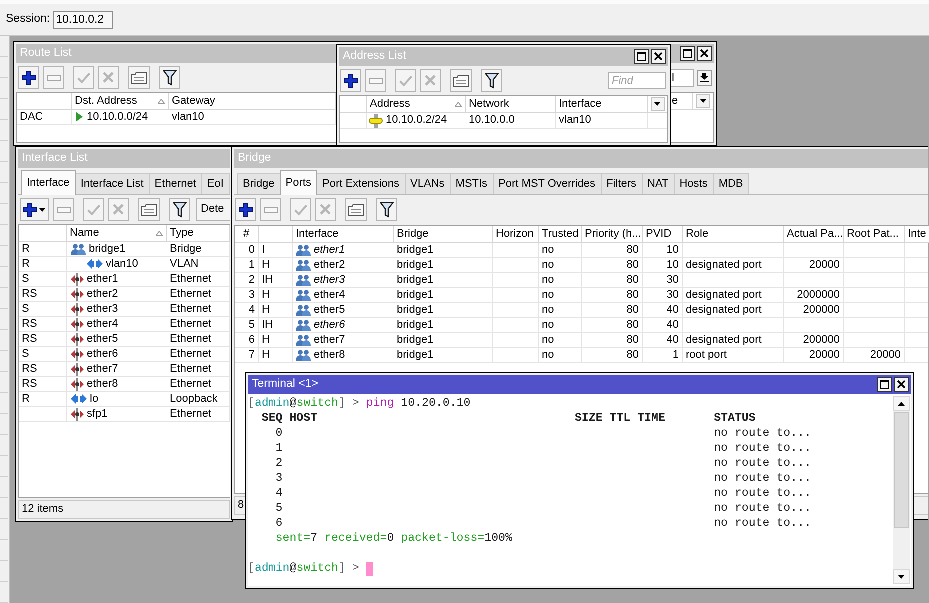 The image size is (929, 603). I want to click on session-field: 10.10.0.2, so click(83, 19).